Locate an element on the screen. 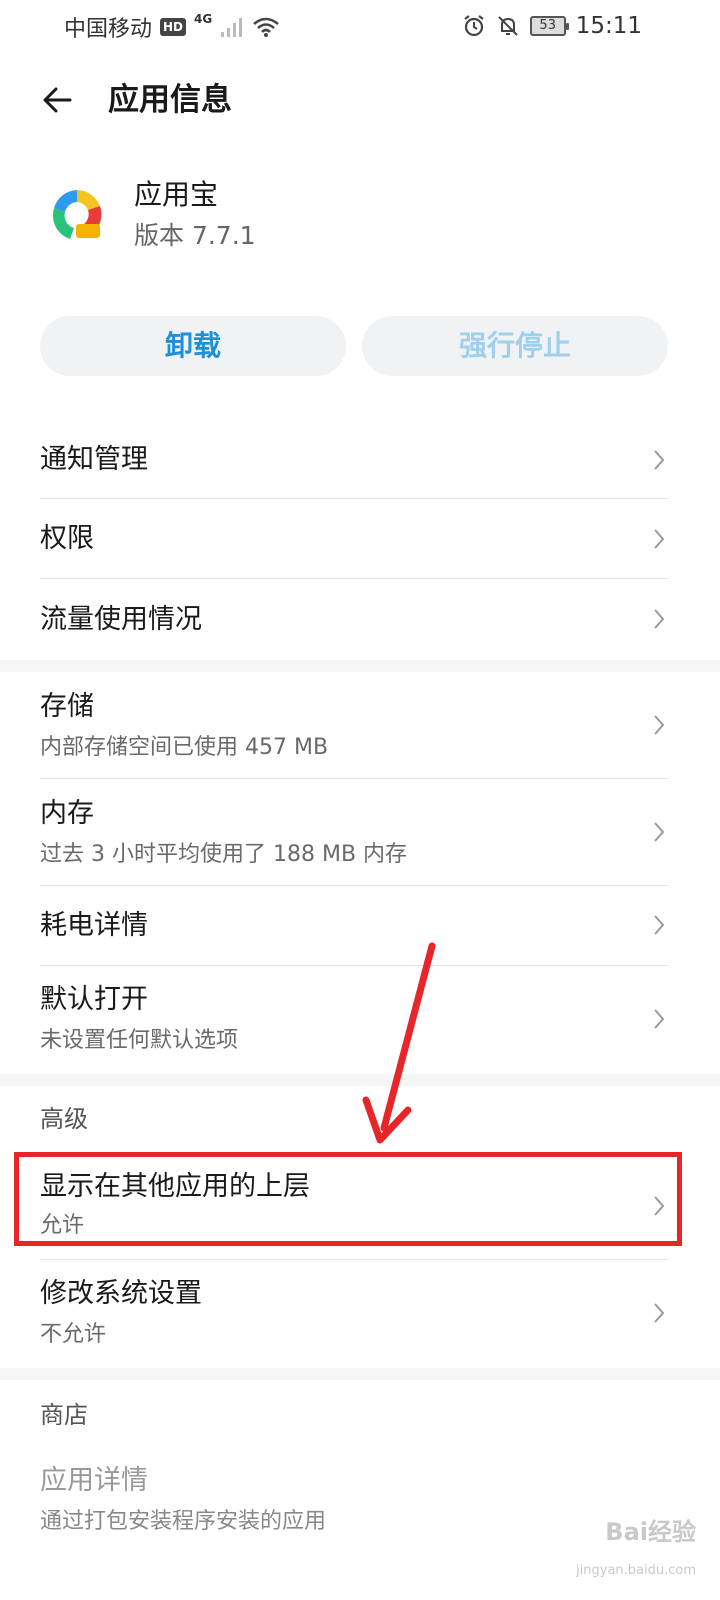 The width and height of the screenshot is (720, 1600). app-logo-icon is located at coordinates (77, 215).